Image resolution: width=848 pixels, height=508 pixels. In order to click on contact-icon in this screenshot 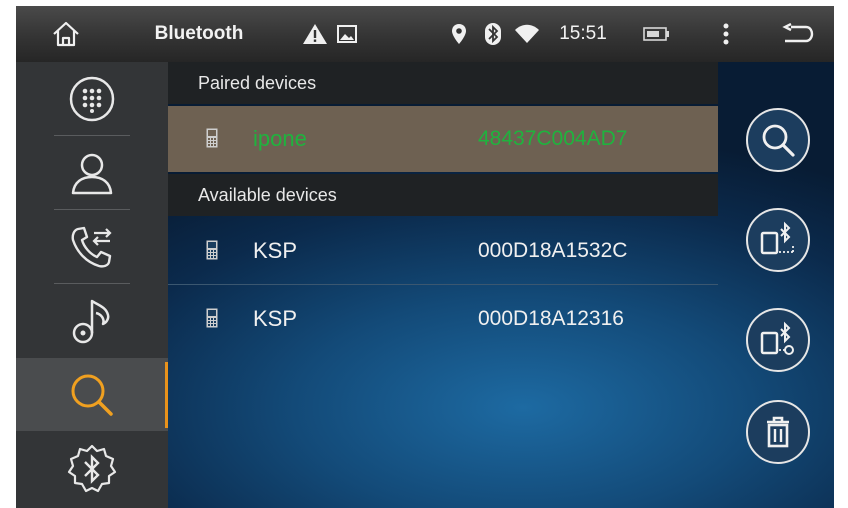, I will do `click(92, 173)`.